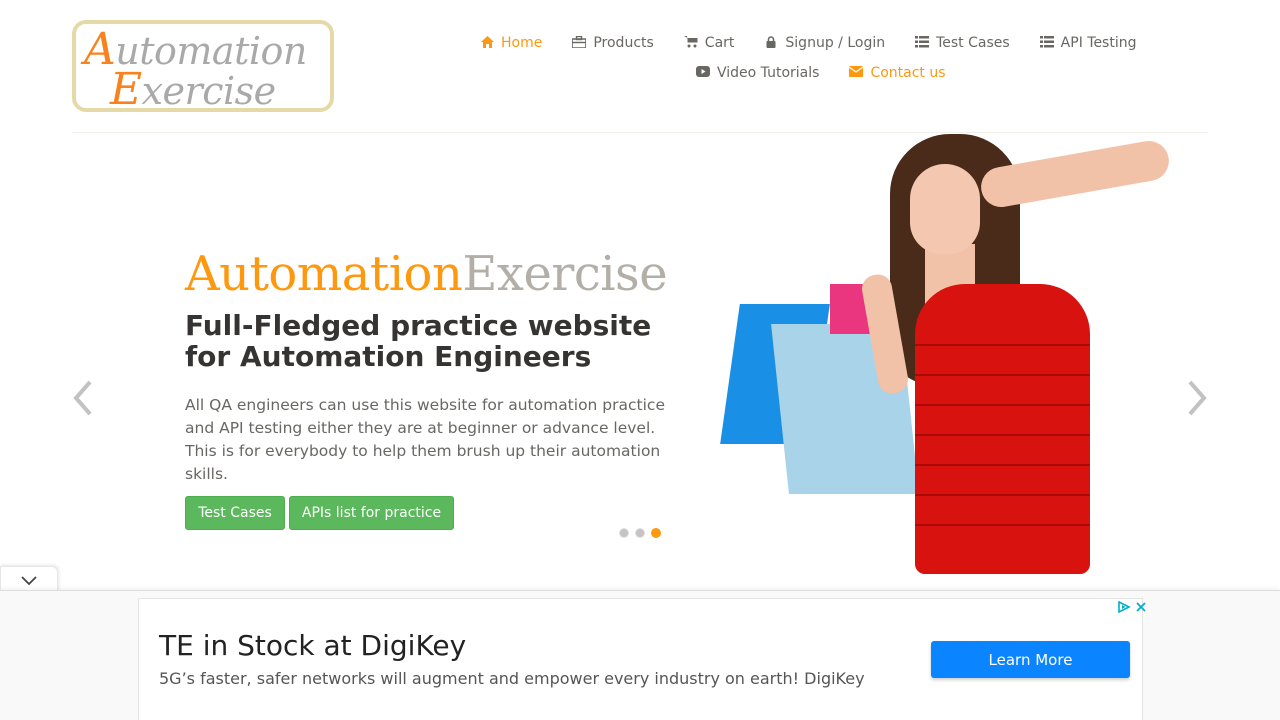 The height and width of the screenshot is (720, 1280). I want to click on site-logo: Automation Exercise, so click(203, 67).